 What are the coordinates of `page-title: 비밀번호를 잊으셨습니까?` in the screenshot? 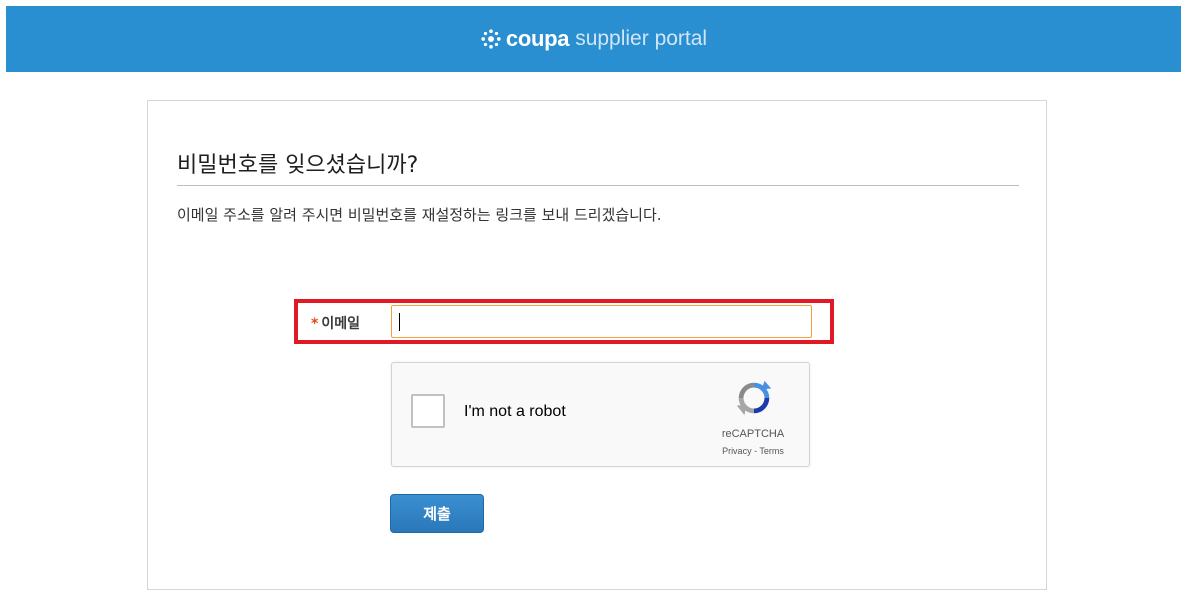 It's located at (298, 165).